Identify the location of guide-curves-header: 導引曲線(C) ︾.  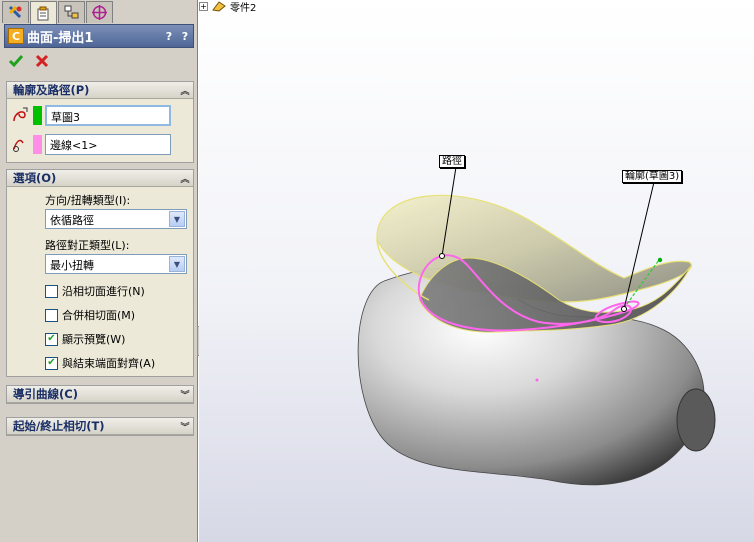
(100, 394).